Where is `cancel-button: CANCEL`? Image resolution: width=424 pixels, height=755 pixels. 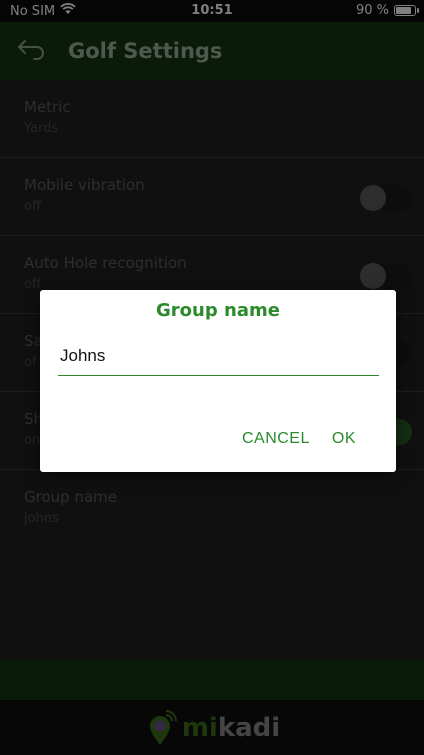
cancel-button: CANCEL is located at coordinates (276, 439).